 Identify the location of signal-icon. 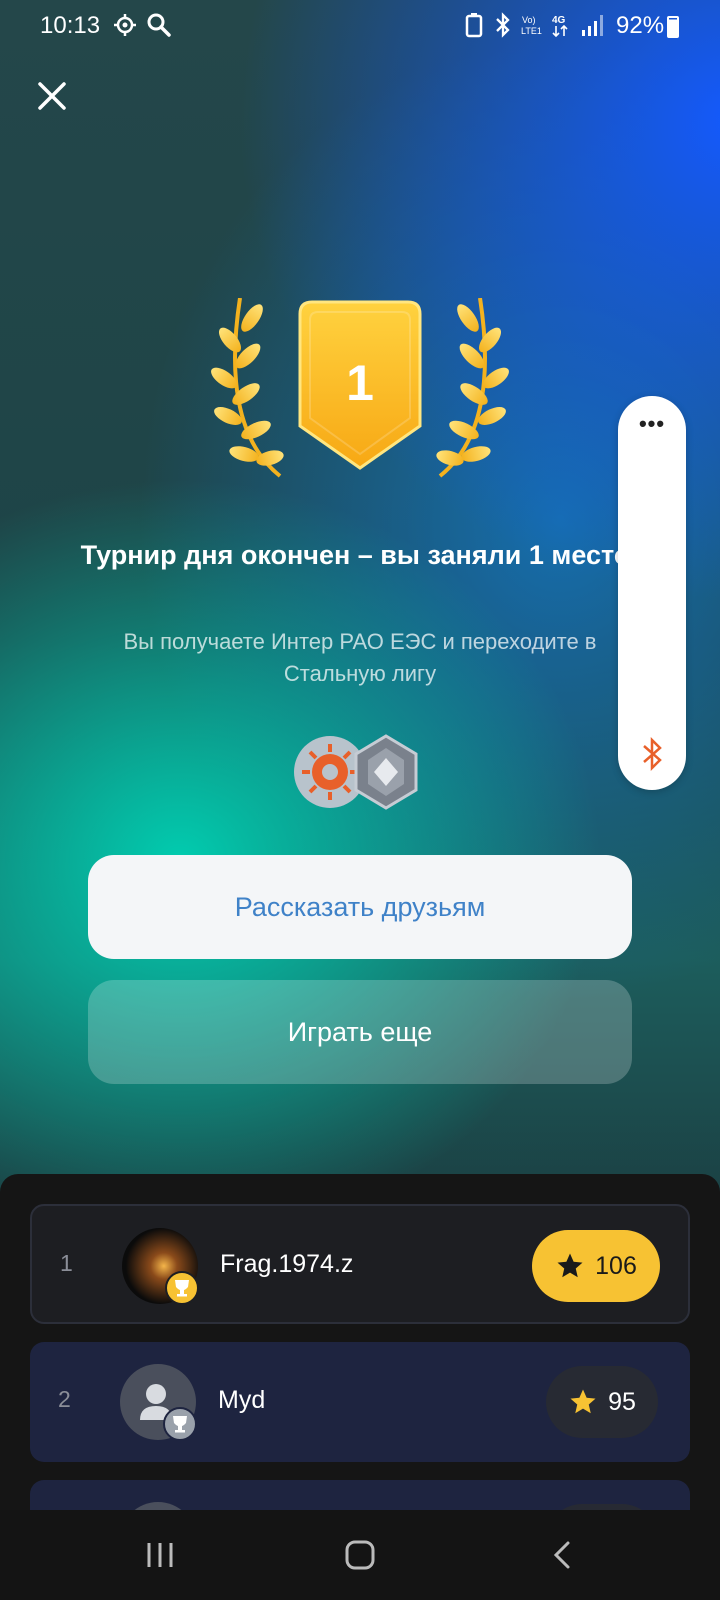
(592, 25).